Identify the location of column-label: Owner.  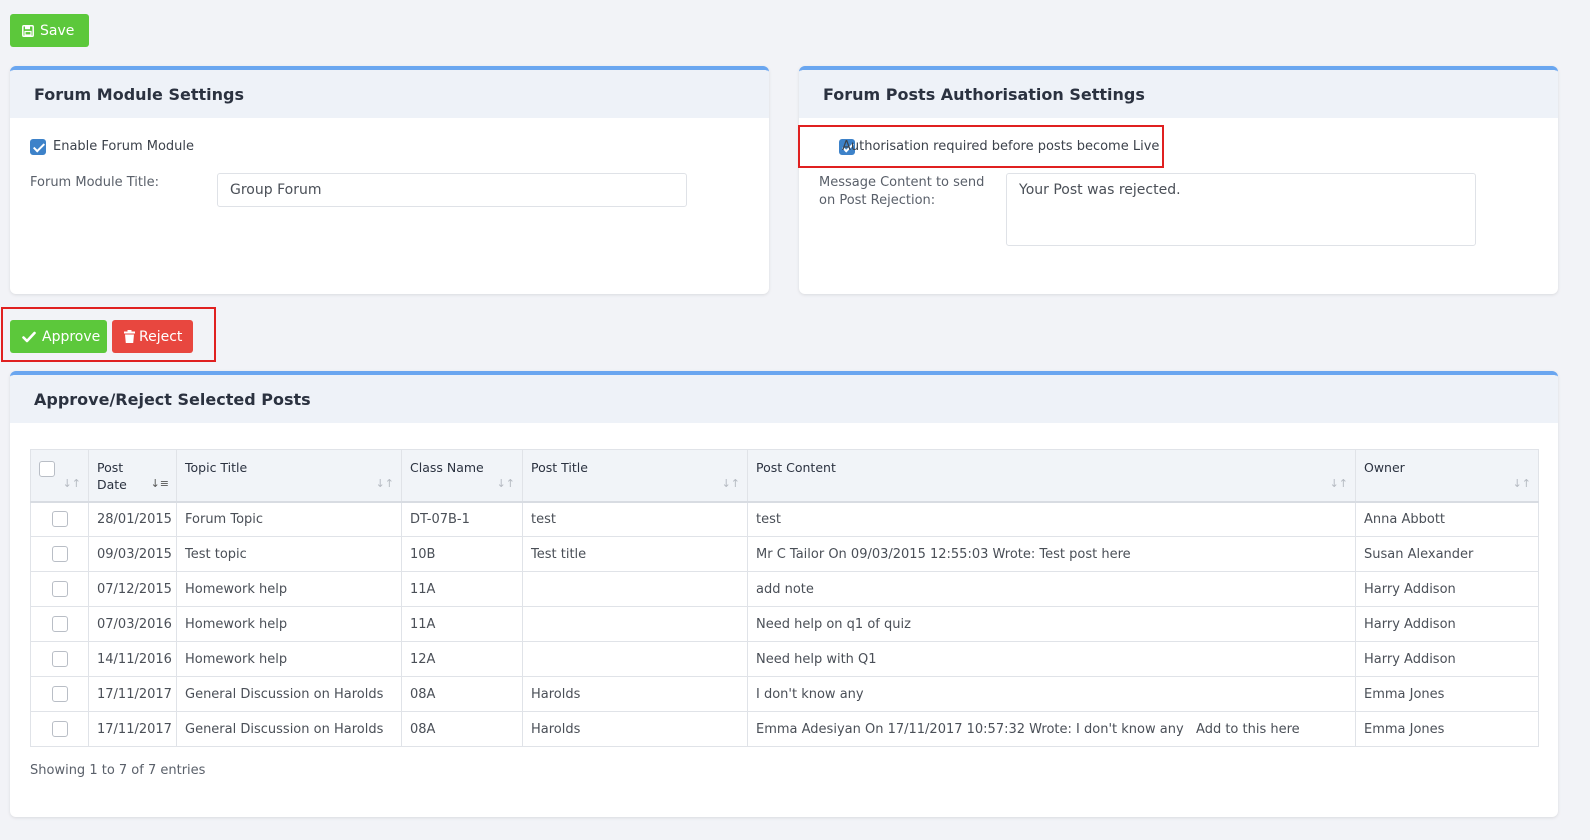
(1384, 467).